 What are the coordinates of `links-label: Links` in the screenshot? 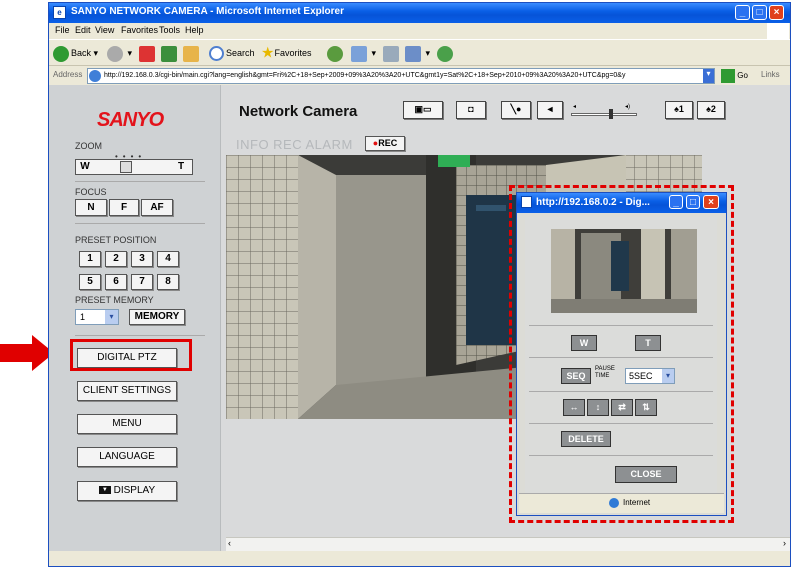 It's located at (770, 74).